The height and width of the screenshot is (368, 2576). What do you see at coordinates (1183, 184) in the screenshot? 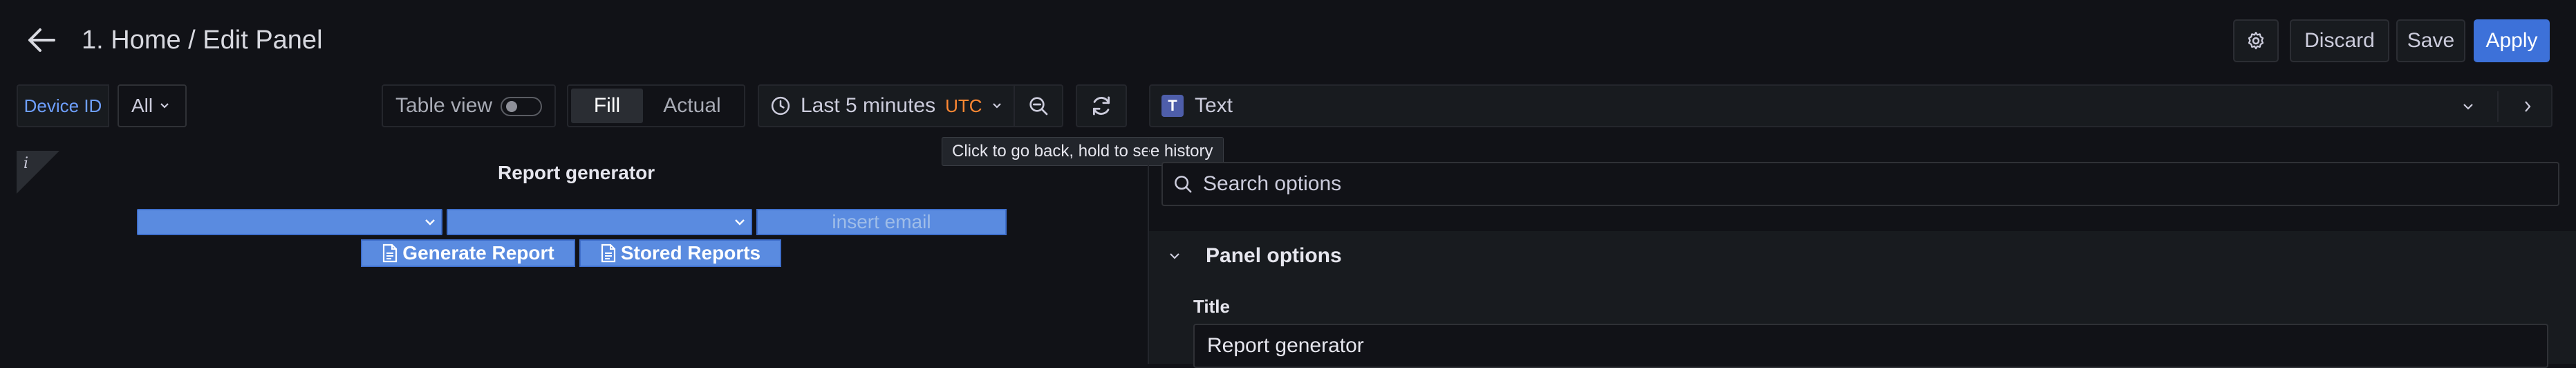
I see `search-icon` at bounding box center [1183, 184].